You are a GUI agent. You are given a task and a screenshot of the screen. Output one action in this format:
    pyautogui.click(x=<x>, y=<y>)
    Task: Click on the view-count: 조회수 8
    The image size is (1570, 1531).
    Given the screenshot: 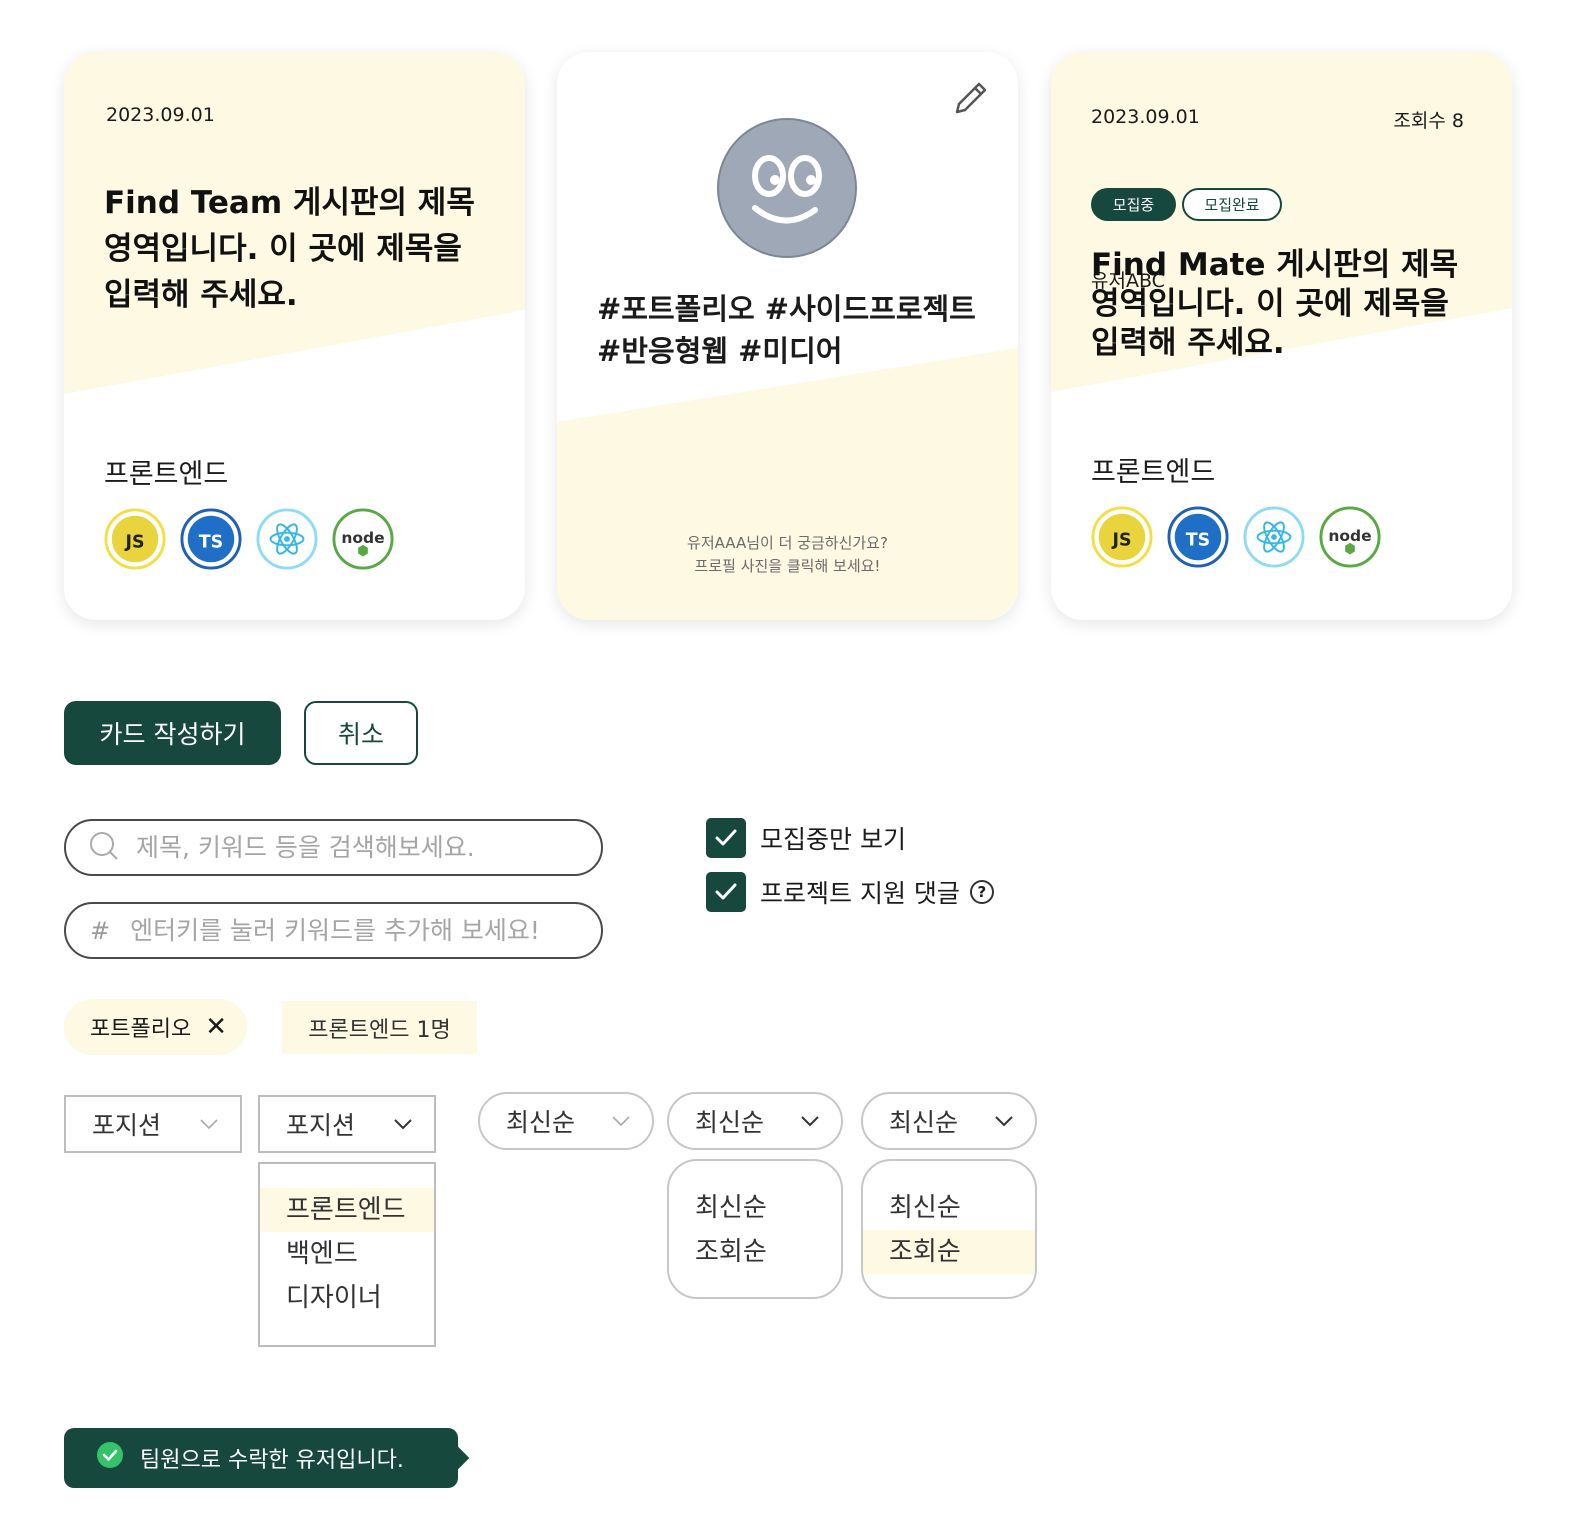 What is the action you would take?
    pyautogui.click(x=1428, y=121)
    